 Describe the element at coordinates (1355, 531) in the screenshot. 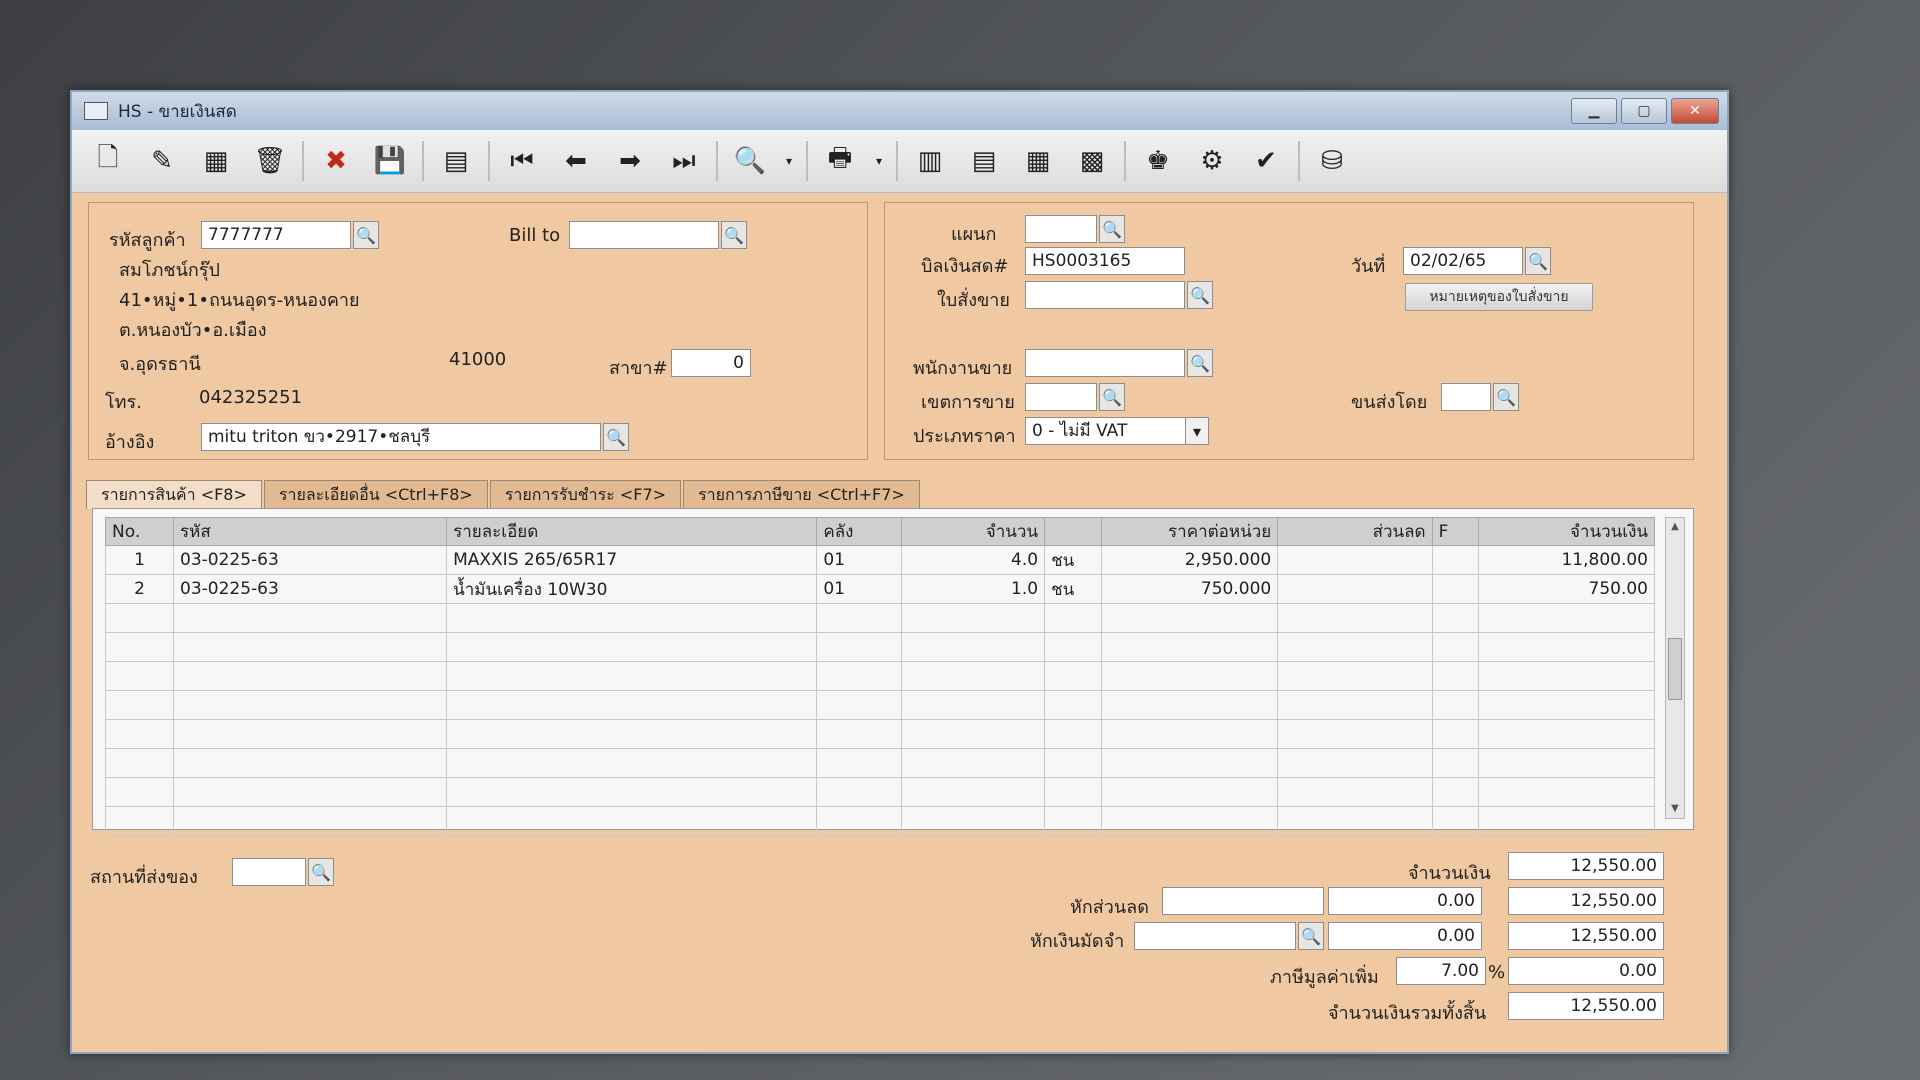

I see `column-header: ส่วนลด` at that location.